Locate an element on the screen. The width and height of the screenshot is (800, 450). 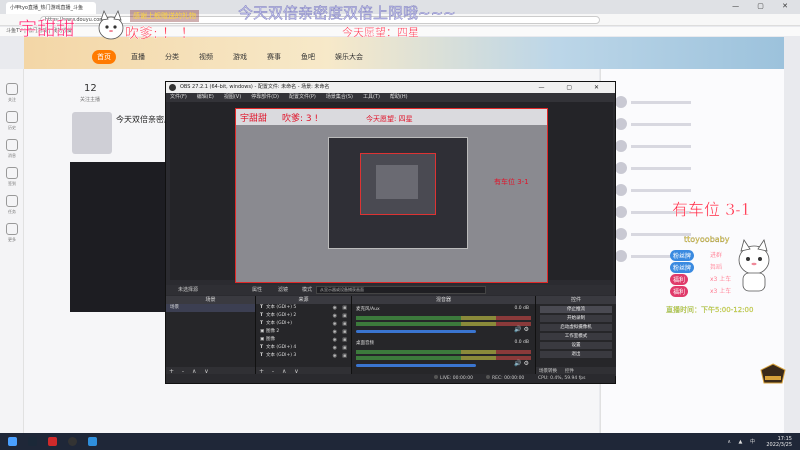
clock: 17:15 2022/3/25 is located at coordinates (779, 442).